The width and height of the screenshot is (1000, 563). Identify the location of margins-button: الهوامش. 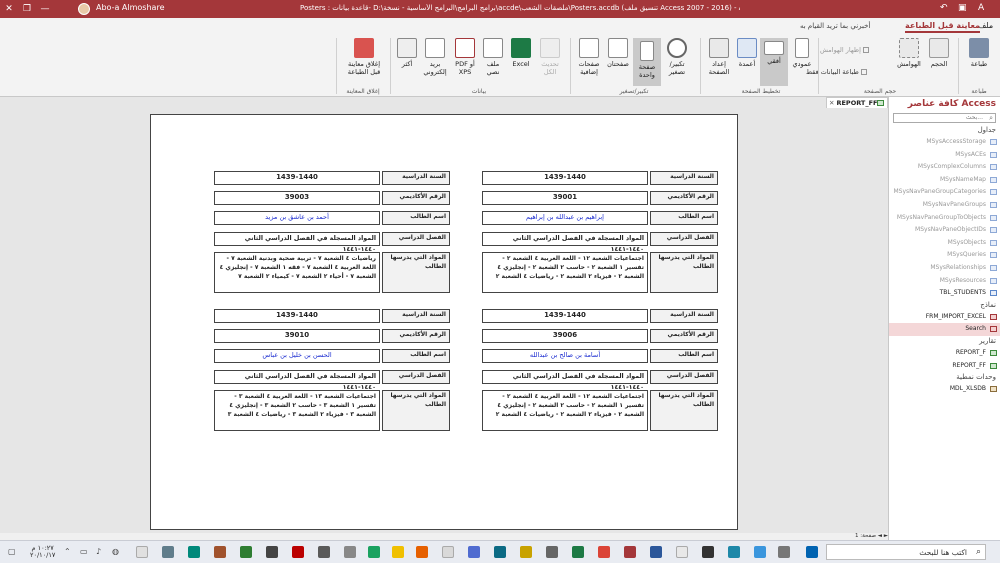
(909, 53).